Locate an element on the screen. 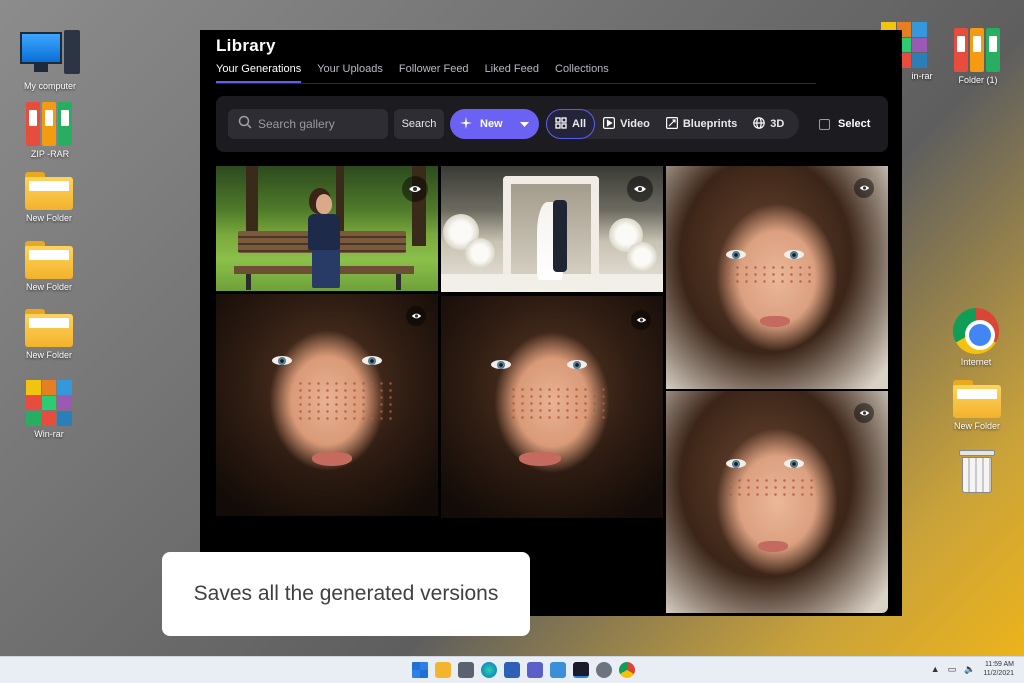 This screenshot has height=683, width=1024. chrome-taskbar-icon is located at coordinates (627, 670).